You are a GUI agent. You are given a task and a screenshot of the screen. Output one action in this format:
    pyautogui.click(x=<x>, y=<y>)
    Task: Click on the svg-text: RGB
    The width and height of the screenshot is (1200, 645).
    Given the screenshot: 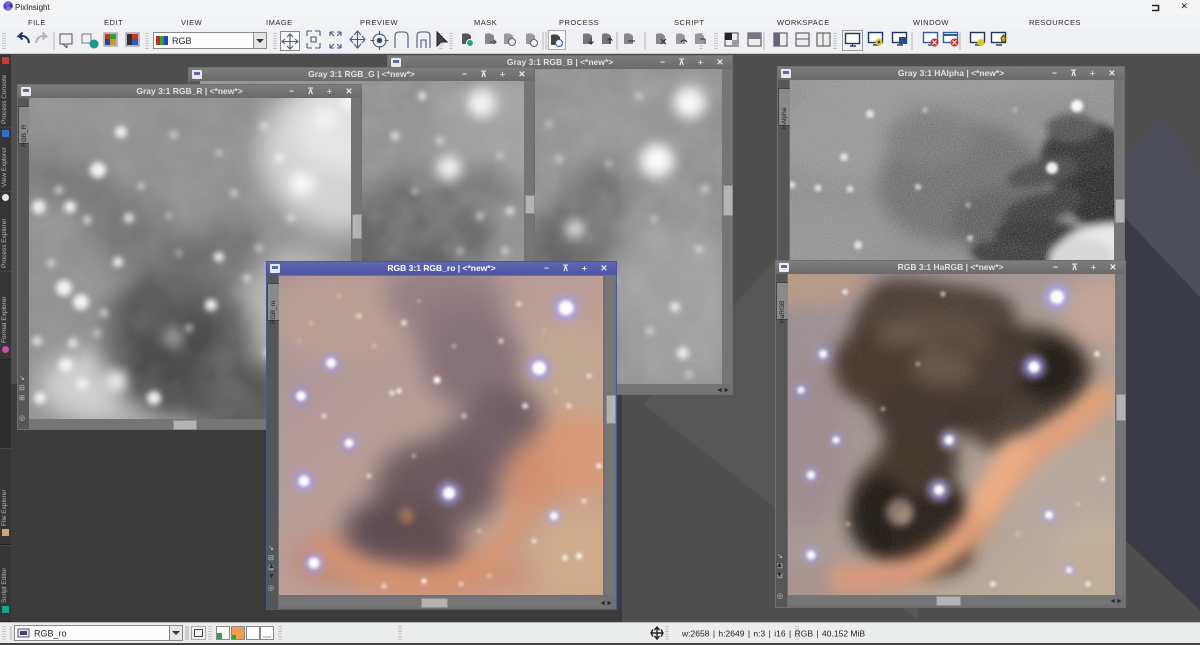 What is the action you would take?
    pyautogui.click(x=182, y=41)
    